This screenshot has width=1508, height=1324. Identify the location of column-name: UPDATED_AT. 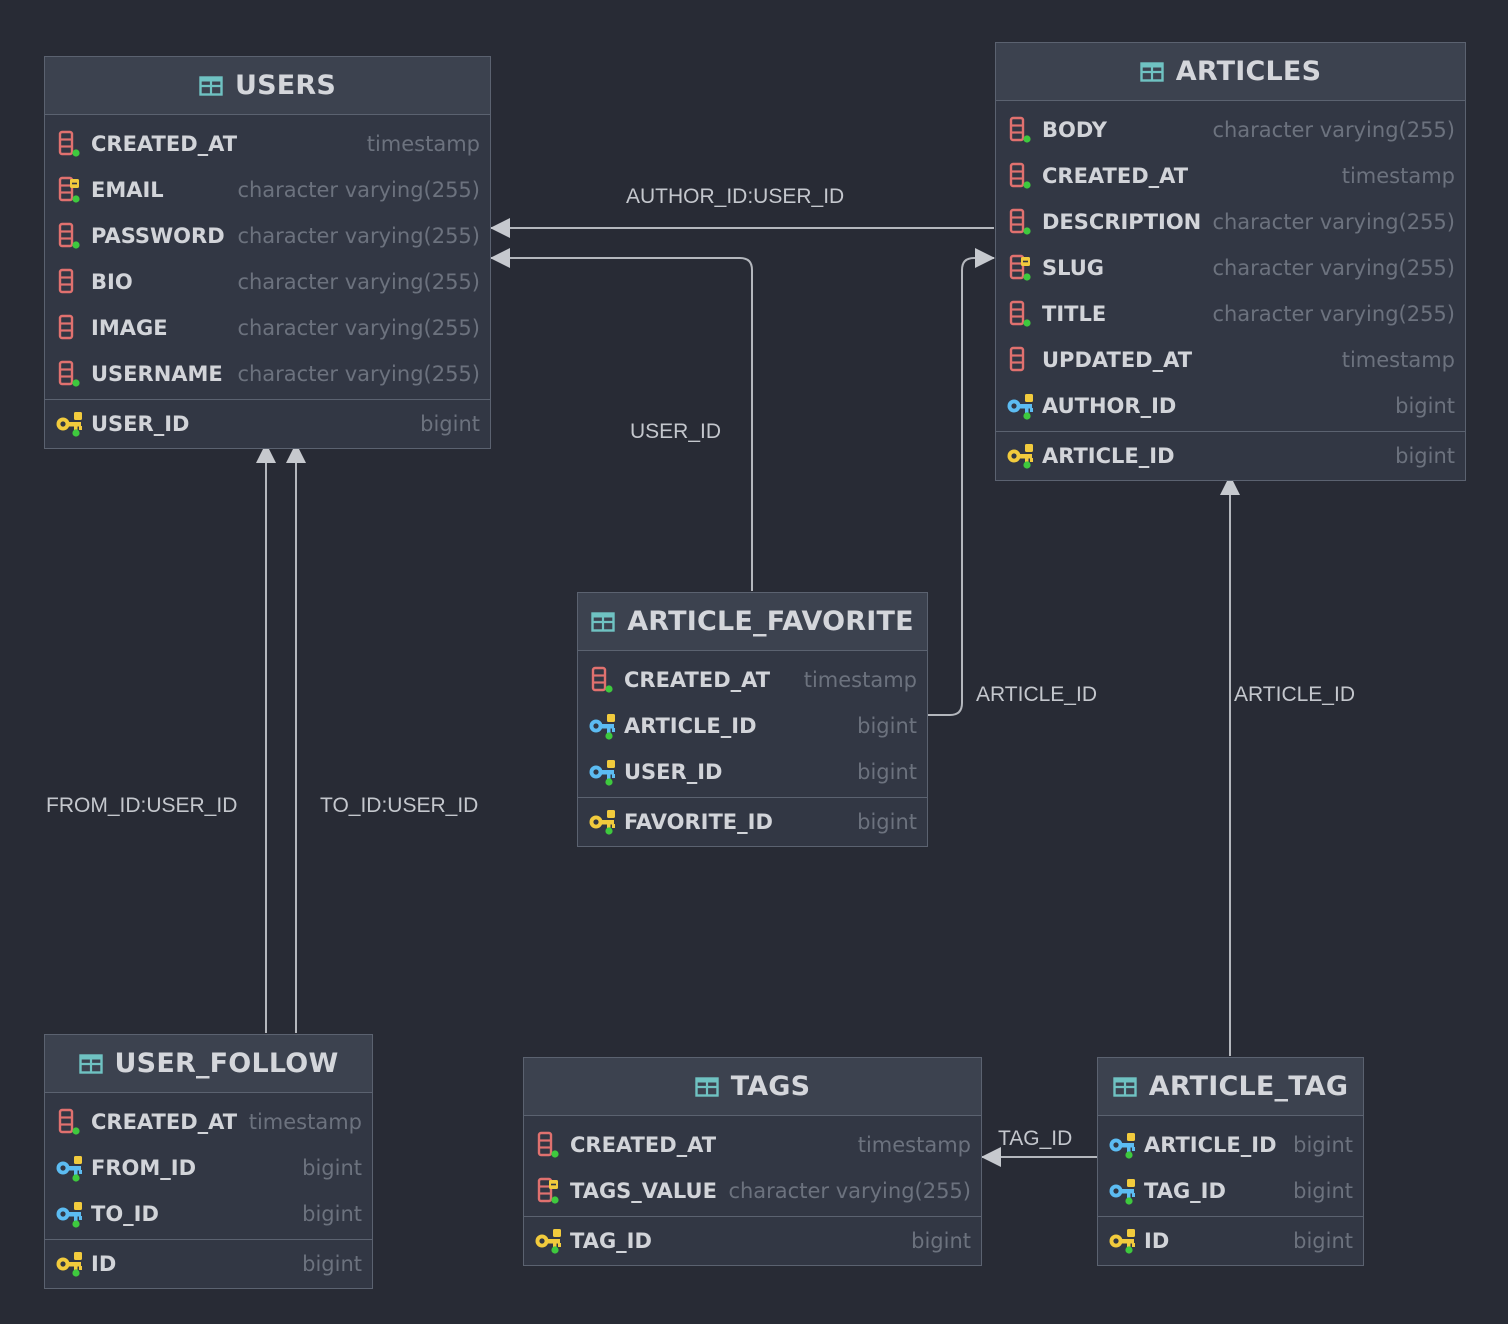
(1117, 360).